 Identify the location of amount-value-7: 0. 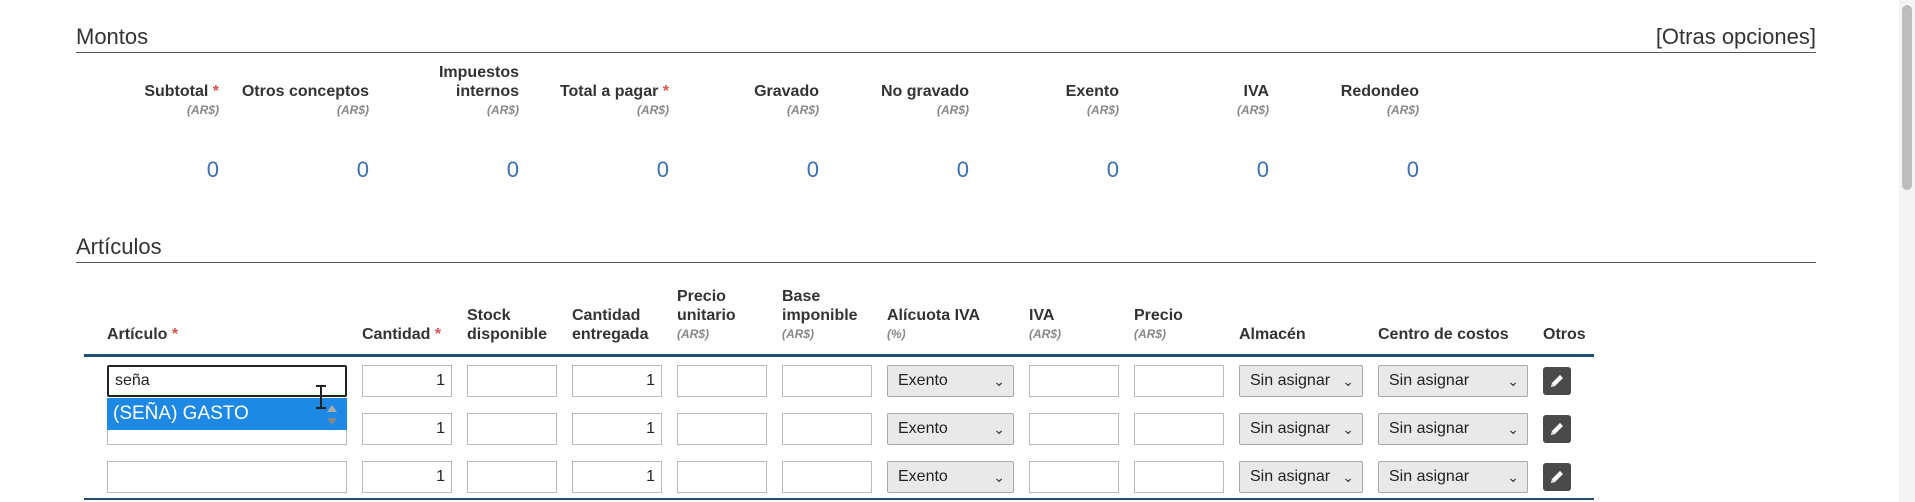
(1262, 169).